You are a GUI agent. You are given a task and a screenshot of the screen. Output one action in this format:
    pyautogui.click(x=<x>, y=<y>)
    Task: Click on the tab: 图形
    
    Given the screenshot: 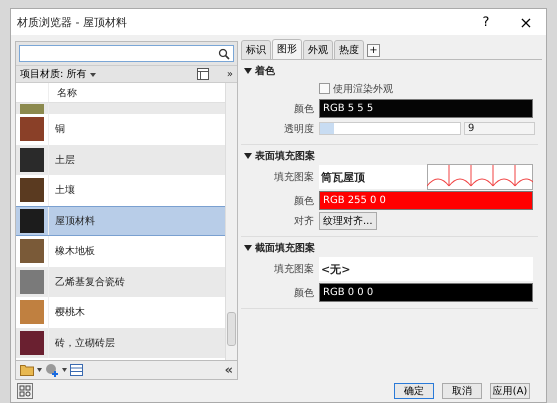 What is the action you would take?
    pyautogui.click(x=287, y=49)
    